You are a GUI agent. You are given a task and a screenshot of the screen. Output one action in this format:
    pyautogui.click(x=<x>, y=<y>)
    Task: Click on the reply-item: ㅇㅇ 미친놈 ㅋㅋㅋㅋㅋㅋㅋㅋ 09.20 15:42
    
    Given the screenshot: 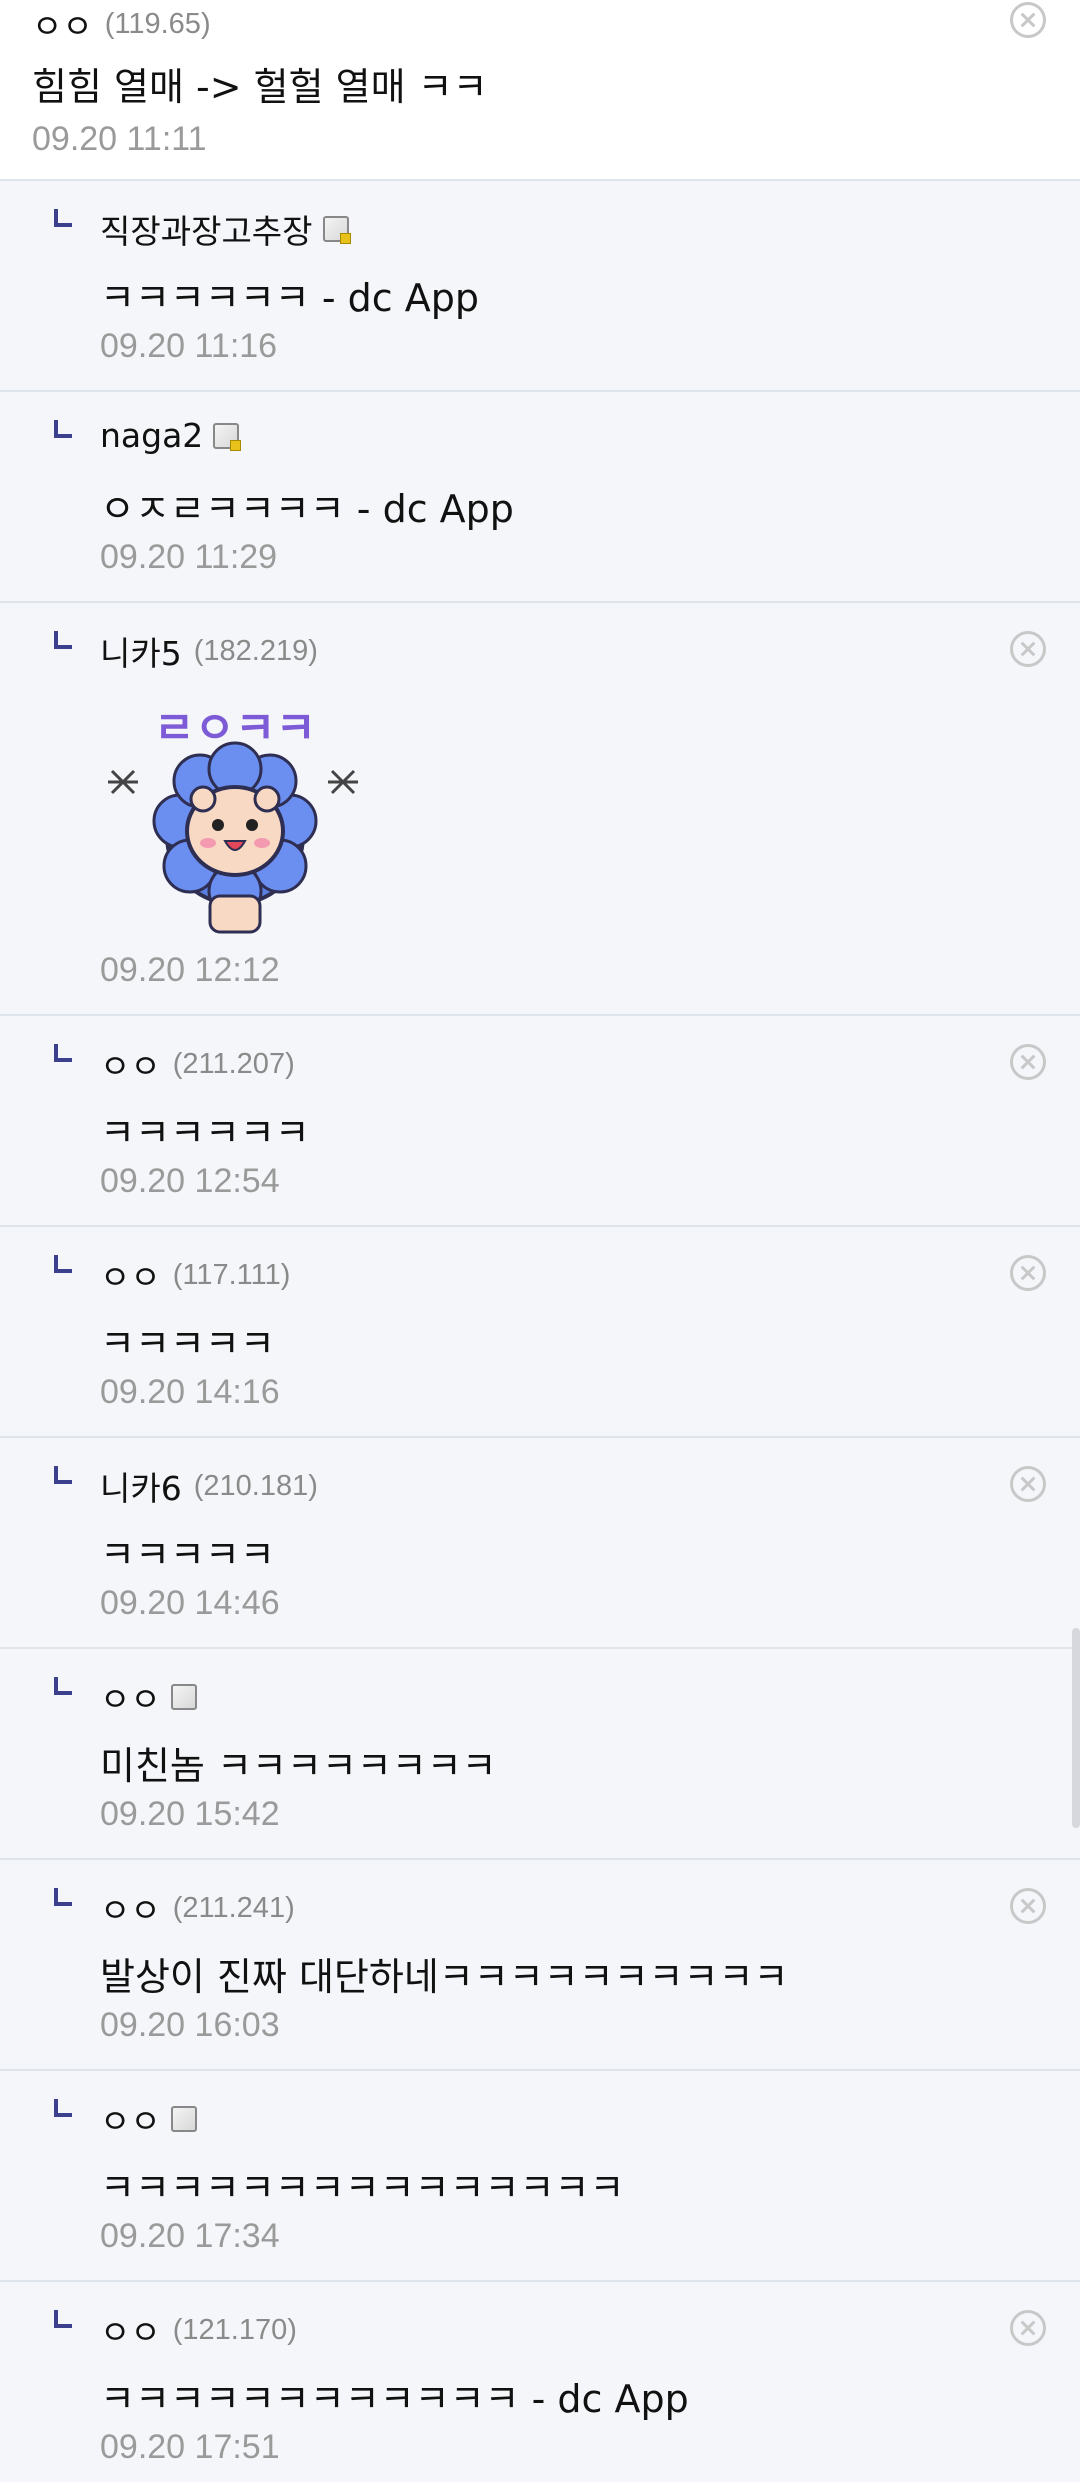 What is the action you would take?
    pyautogui.click(x=540, y=1754)
    